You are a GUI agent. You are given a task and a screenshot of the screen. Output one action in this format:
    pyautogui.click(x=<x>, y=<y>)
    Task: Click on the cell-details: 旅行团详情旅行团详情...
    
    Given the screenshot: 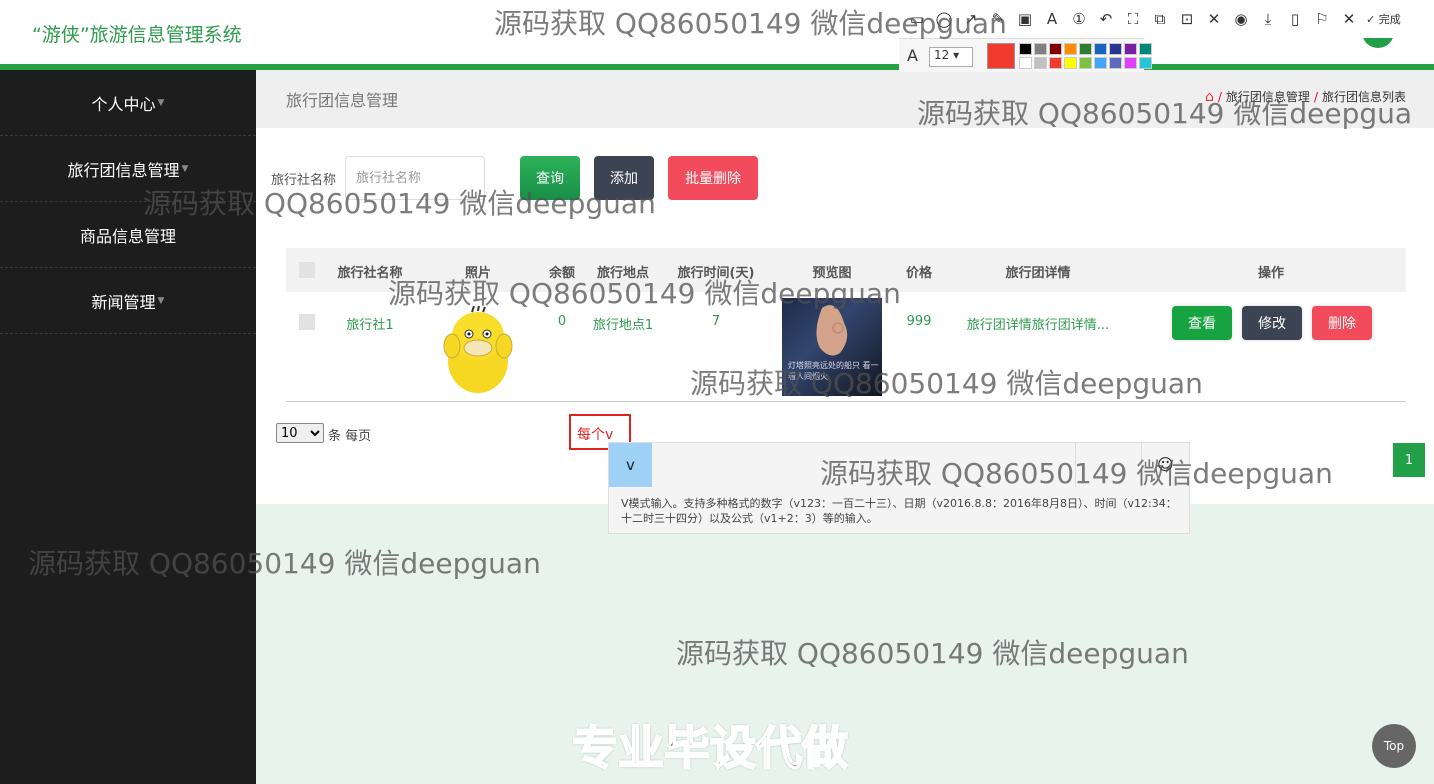 What is the action you would take?
    pyautogui.click(x=1038, y=325)
    